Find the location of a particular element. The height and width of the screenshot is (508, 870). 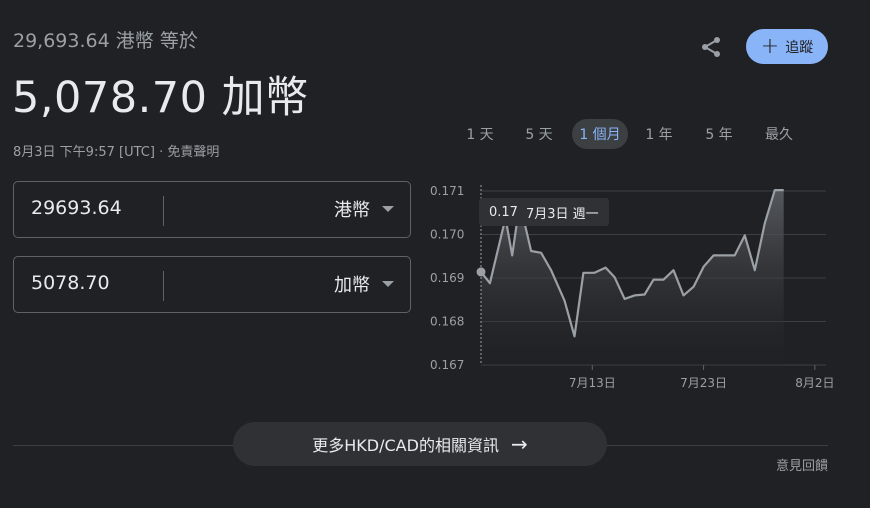

y-tick-label: 0.171 is located at coordinates (447, 191).